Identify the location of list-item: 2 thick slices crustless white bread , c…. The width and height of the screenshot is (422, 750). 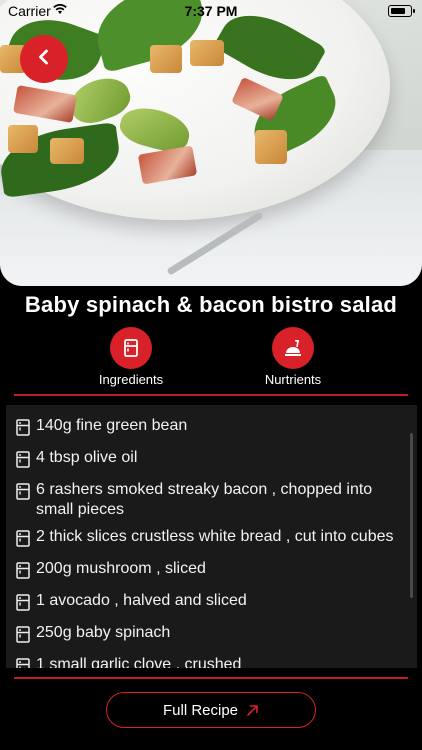
(211, 539).